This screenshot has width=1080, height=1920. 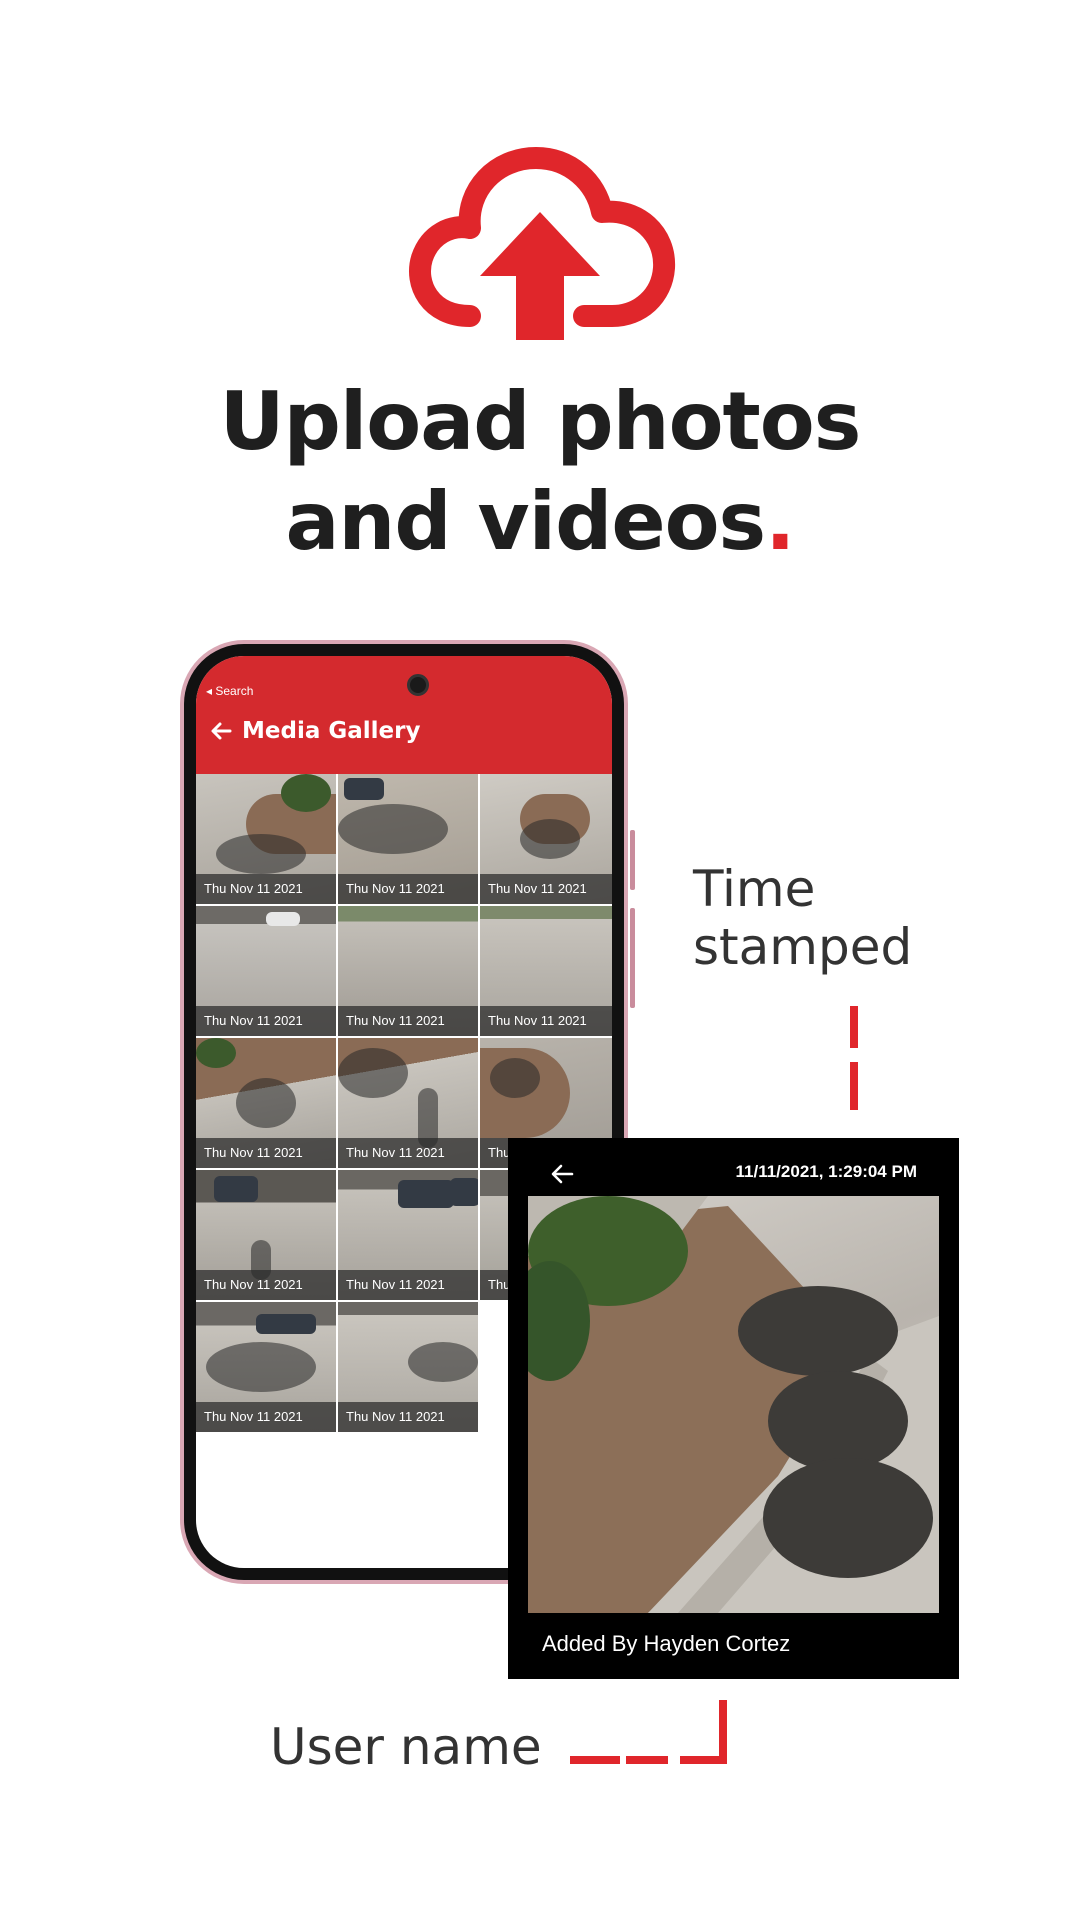 I want to click on driveway-photo, so click(x=733, y=1404).